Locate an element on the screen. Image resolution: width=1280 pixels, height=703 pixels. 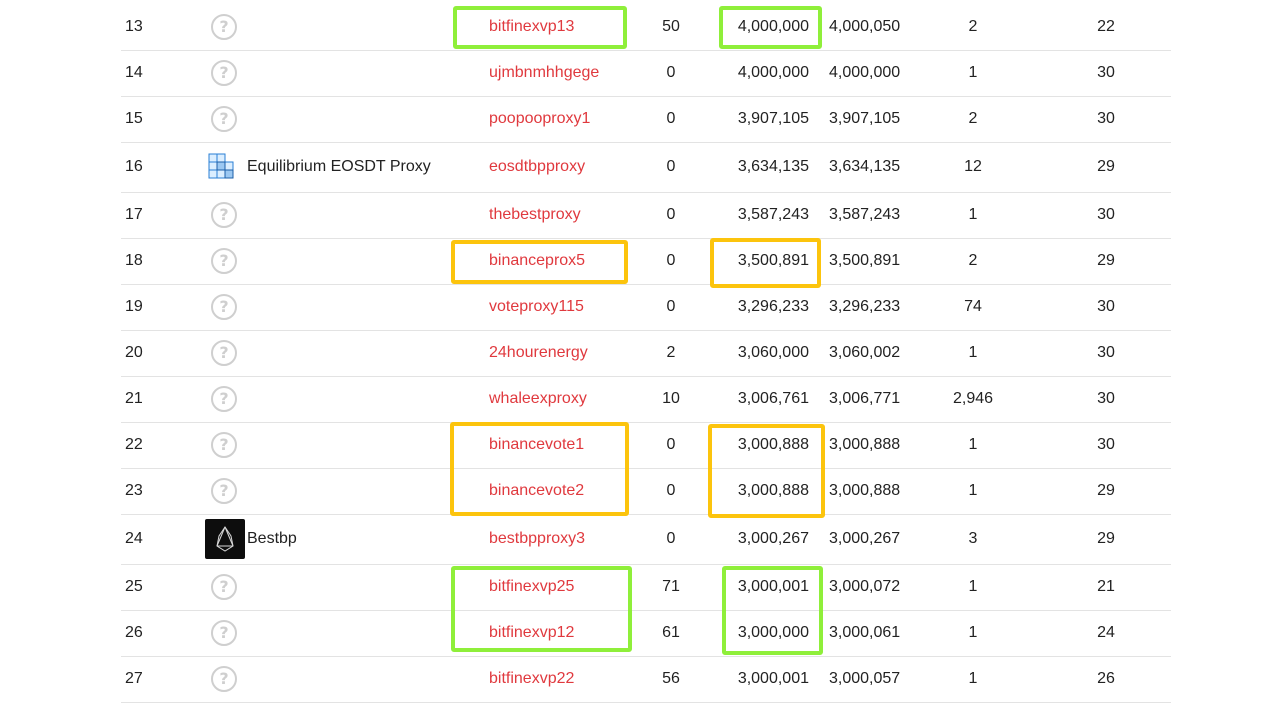
voters-cell: 3 is located at coordinates (973, 538).